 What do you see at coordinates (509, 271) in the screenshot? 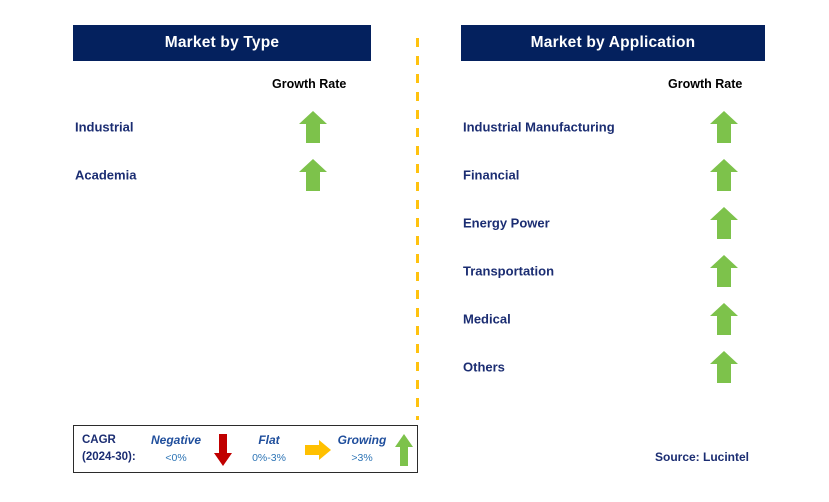
I see `row-label-transportation: Transportation` at bounding box center [509, 271].